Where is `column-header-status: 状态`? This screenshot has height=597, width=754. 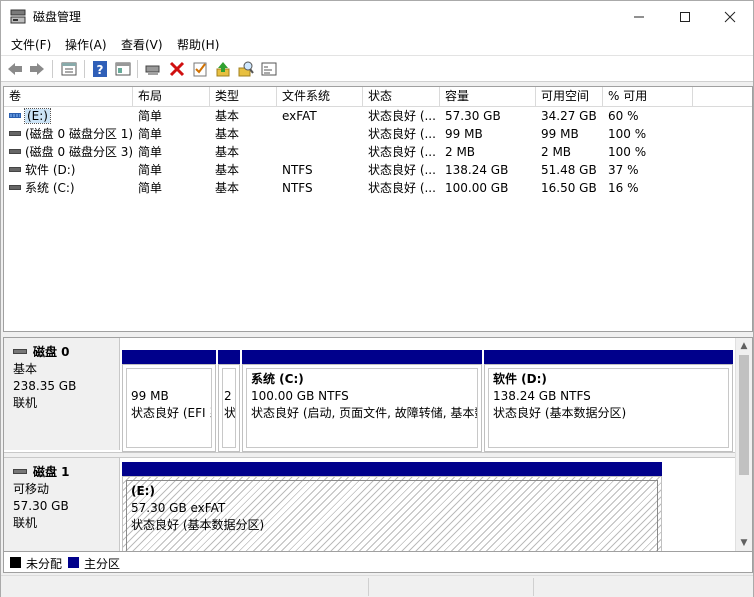 column-header-status: 状态 is located at coordinates (401, 97).